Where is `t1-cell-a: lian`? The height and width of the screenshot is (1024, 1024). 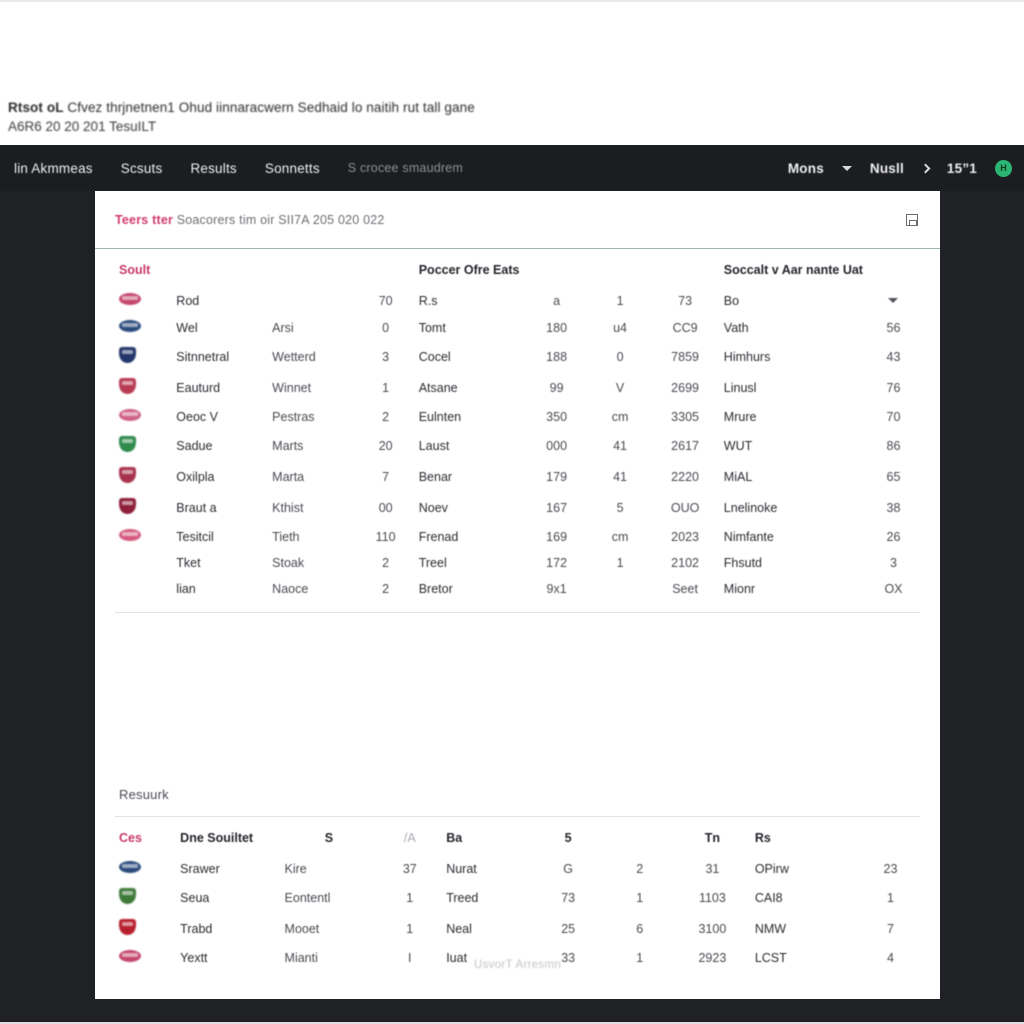
t1-cell-a: lian is located at coordinates (186, 589).